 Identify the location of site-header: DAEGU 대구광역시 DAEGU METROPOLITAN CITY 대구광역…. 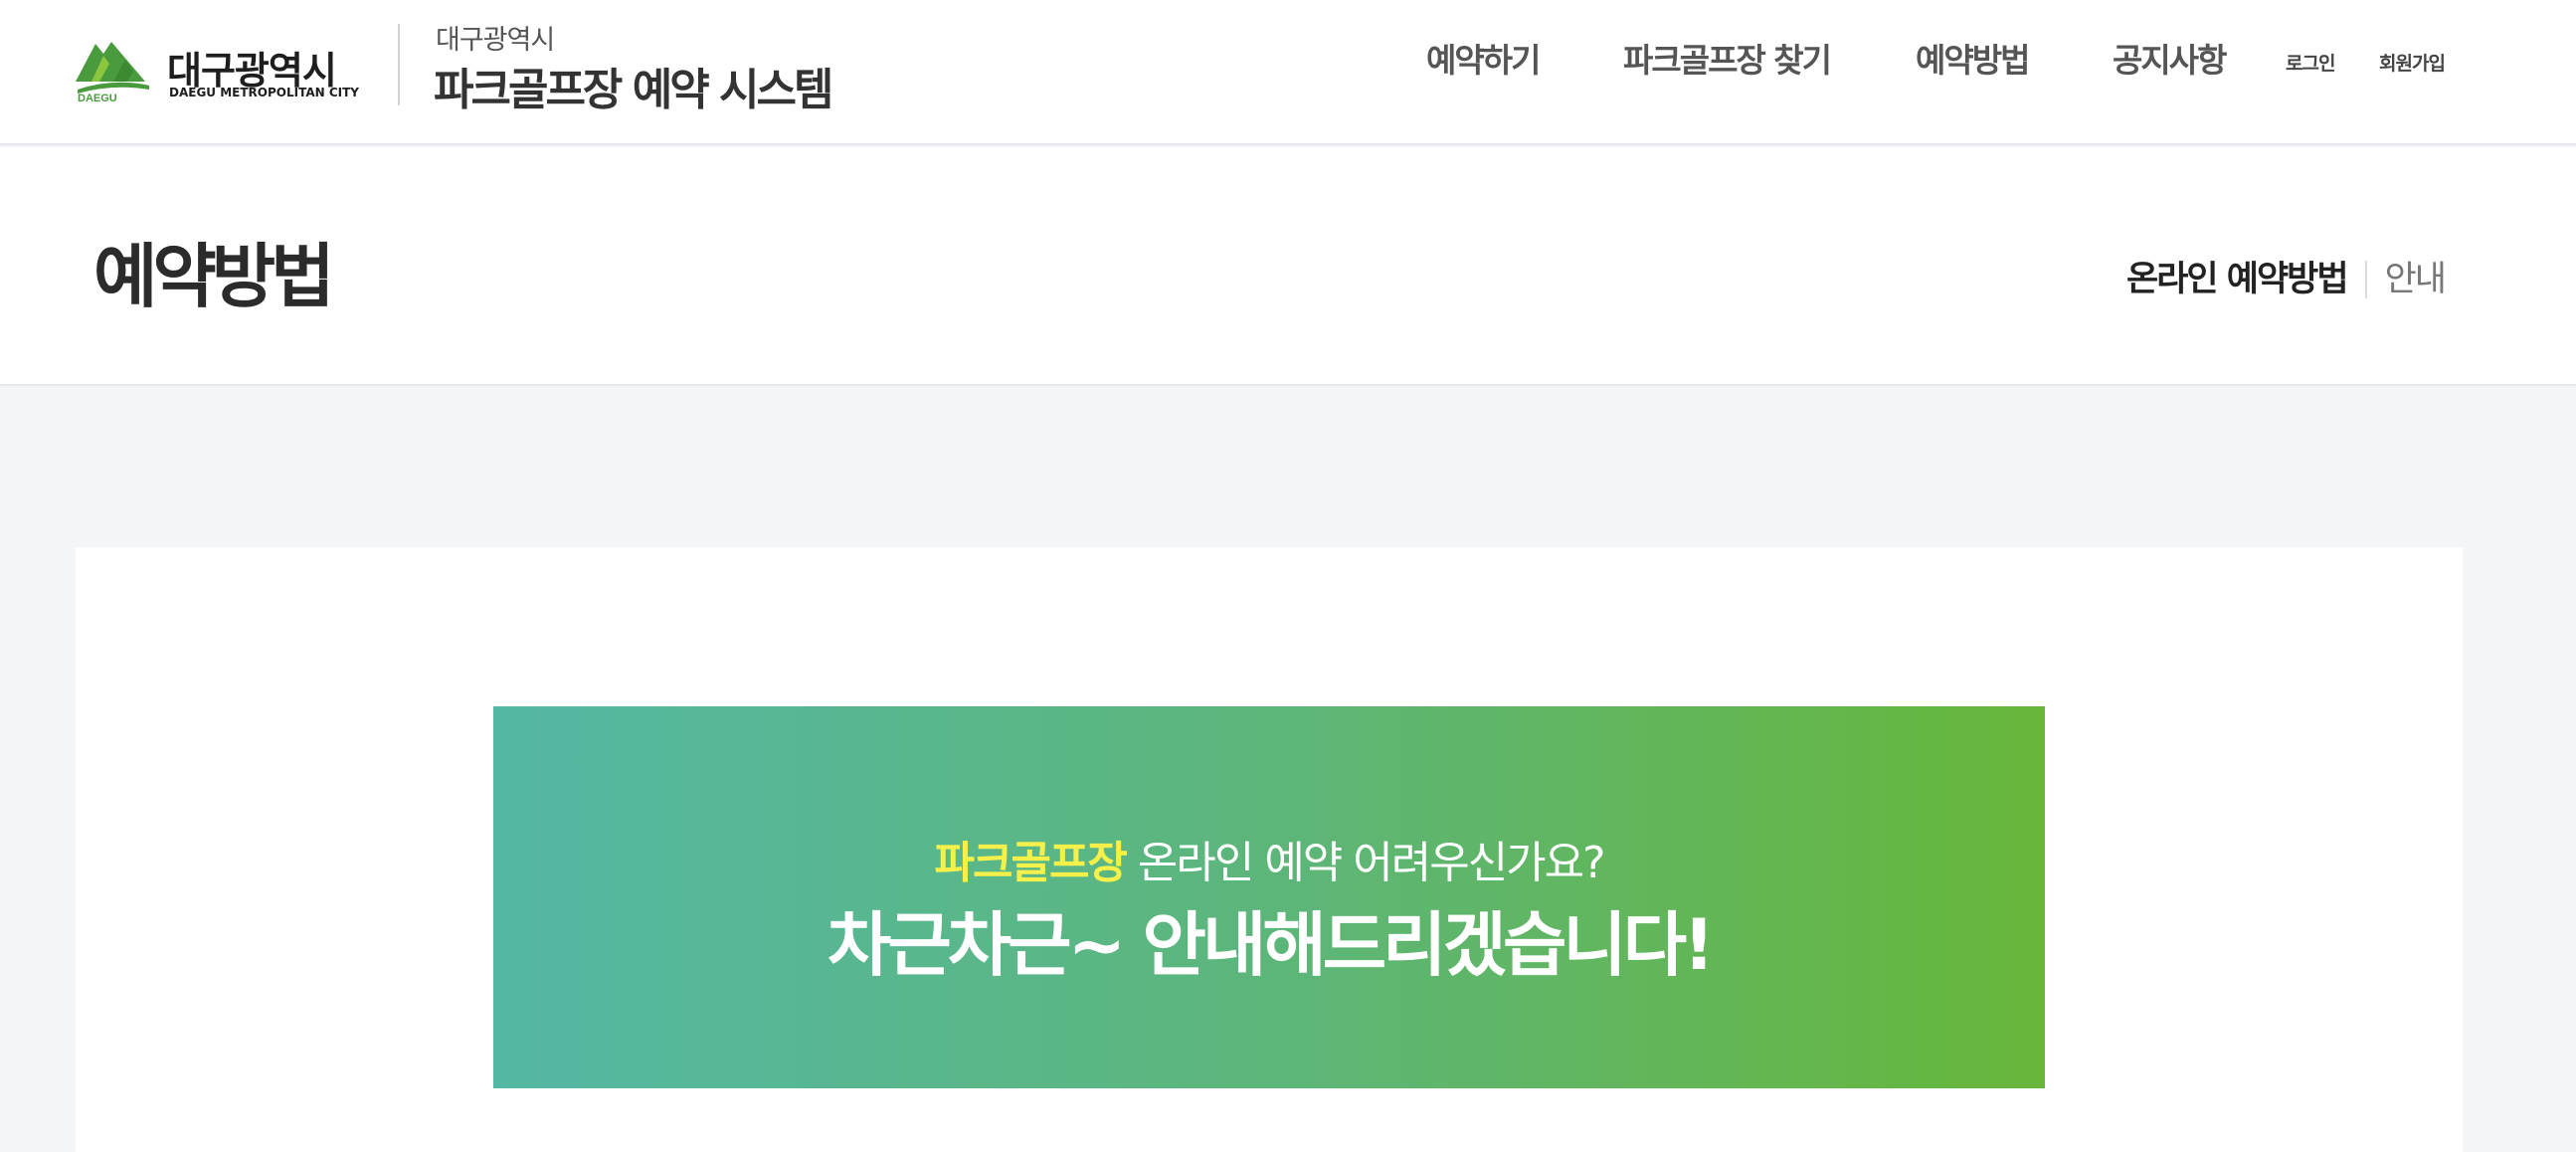
(1288, 72).